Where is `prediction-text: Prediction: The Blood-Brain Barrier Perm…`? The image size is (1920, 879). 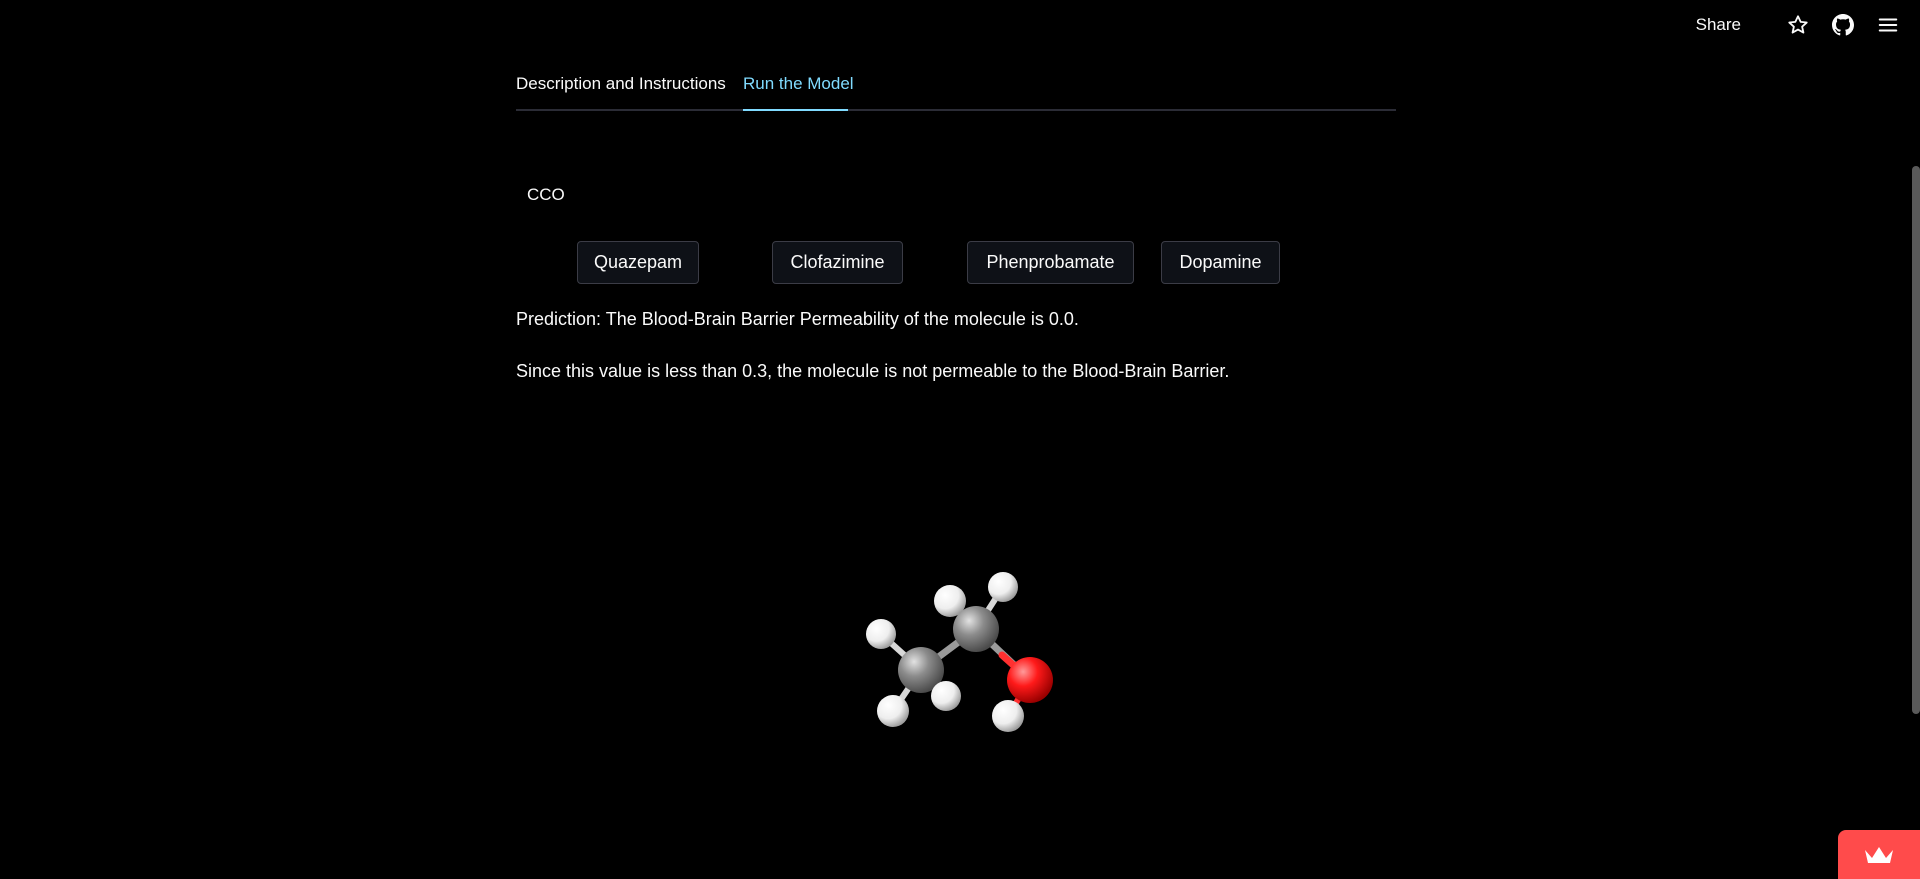
prediction-text: Prediction: The Blood-Brain Barrier Perm… is located at coordinates (797, 319).